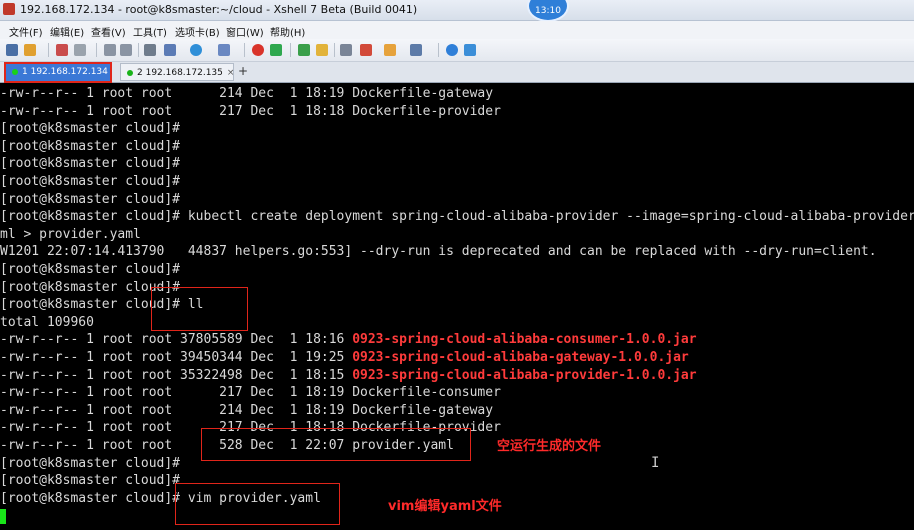 The height and width of the screenshot is (530, 914). I want to click on xshell-app-icon, so click(9, 9).